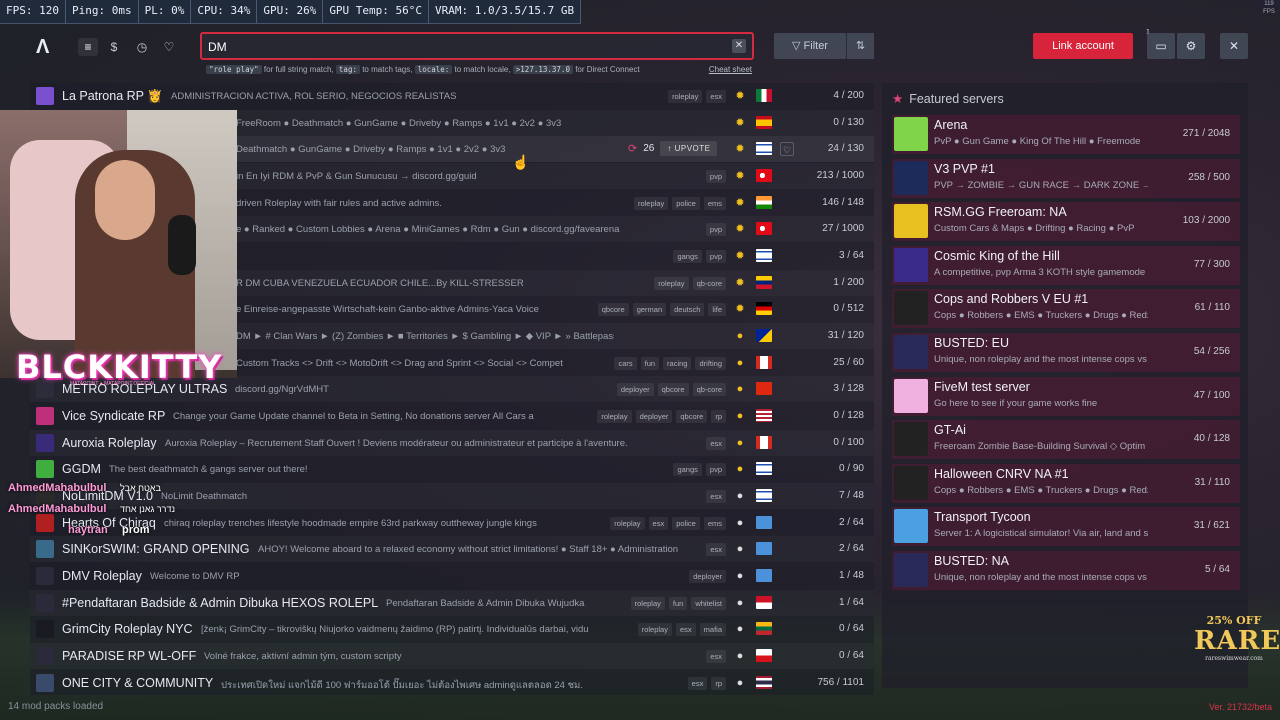  I want to click on cheat-sheet-link: Cheat sheet, so click(730, 69).